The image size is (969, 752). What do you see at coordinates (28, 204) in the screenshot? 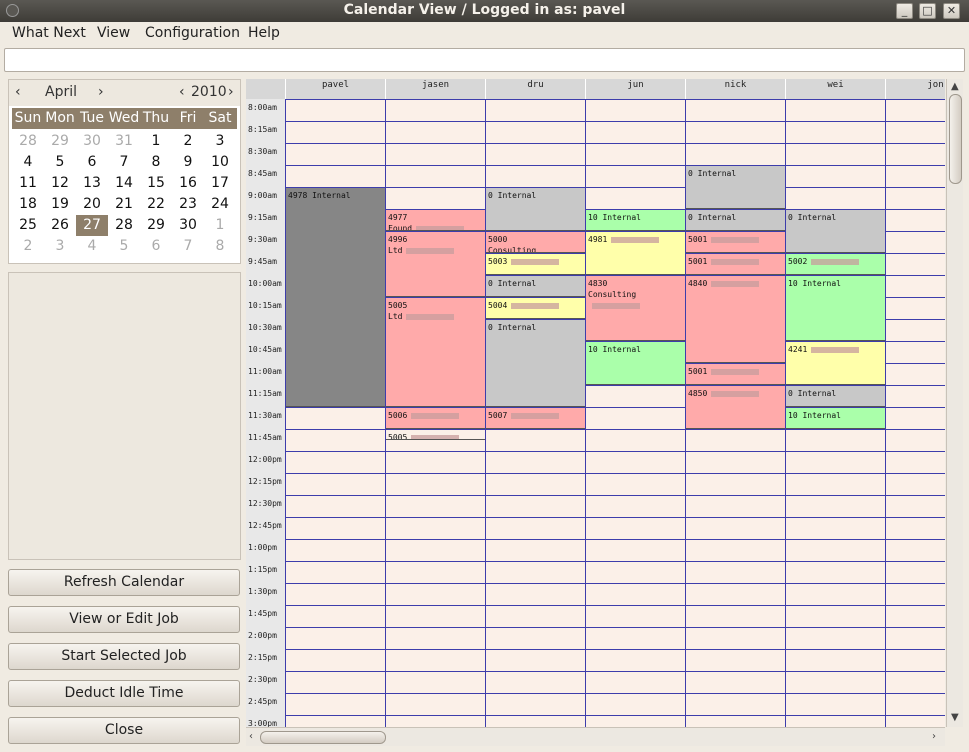
I see `calendar-day: 18` at bounding box center [28, 204].